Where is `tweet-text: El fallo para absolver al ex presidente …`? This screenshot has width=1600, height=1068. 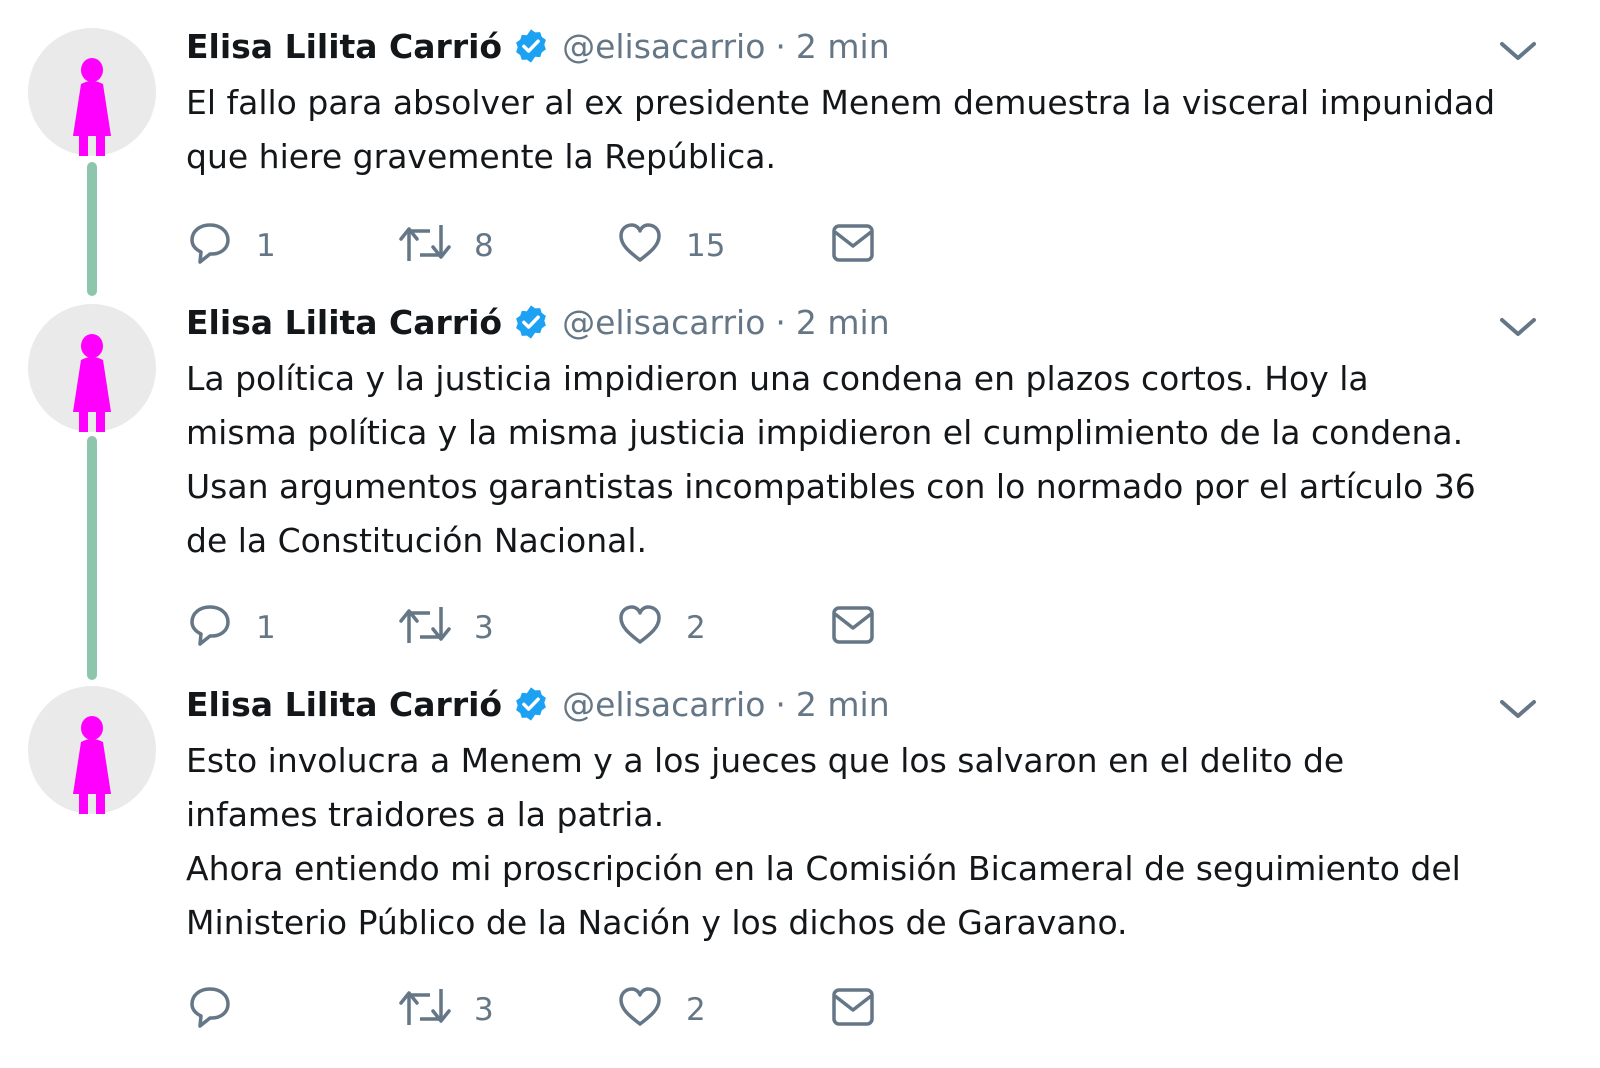 tweet-text: El fallo para absolver al ex presidente … is located at coordinates (876, 130).